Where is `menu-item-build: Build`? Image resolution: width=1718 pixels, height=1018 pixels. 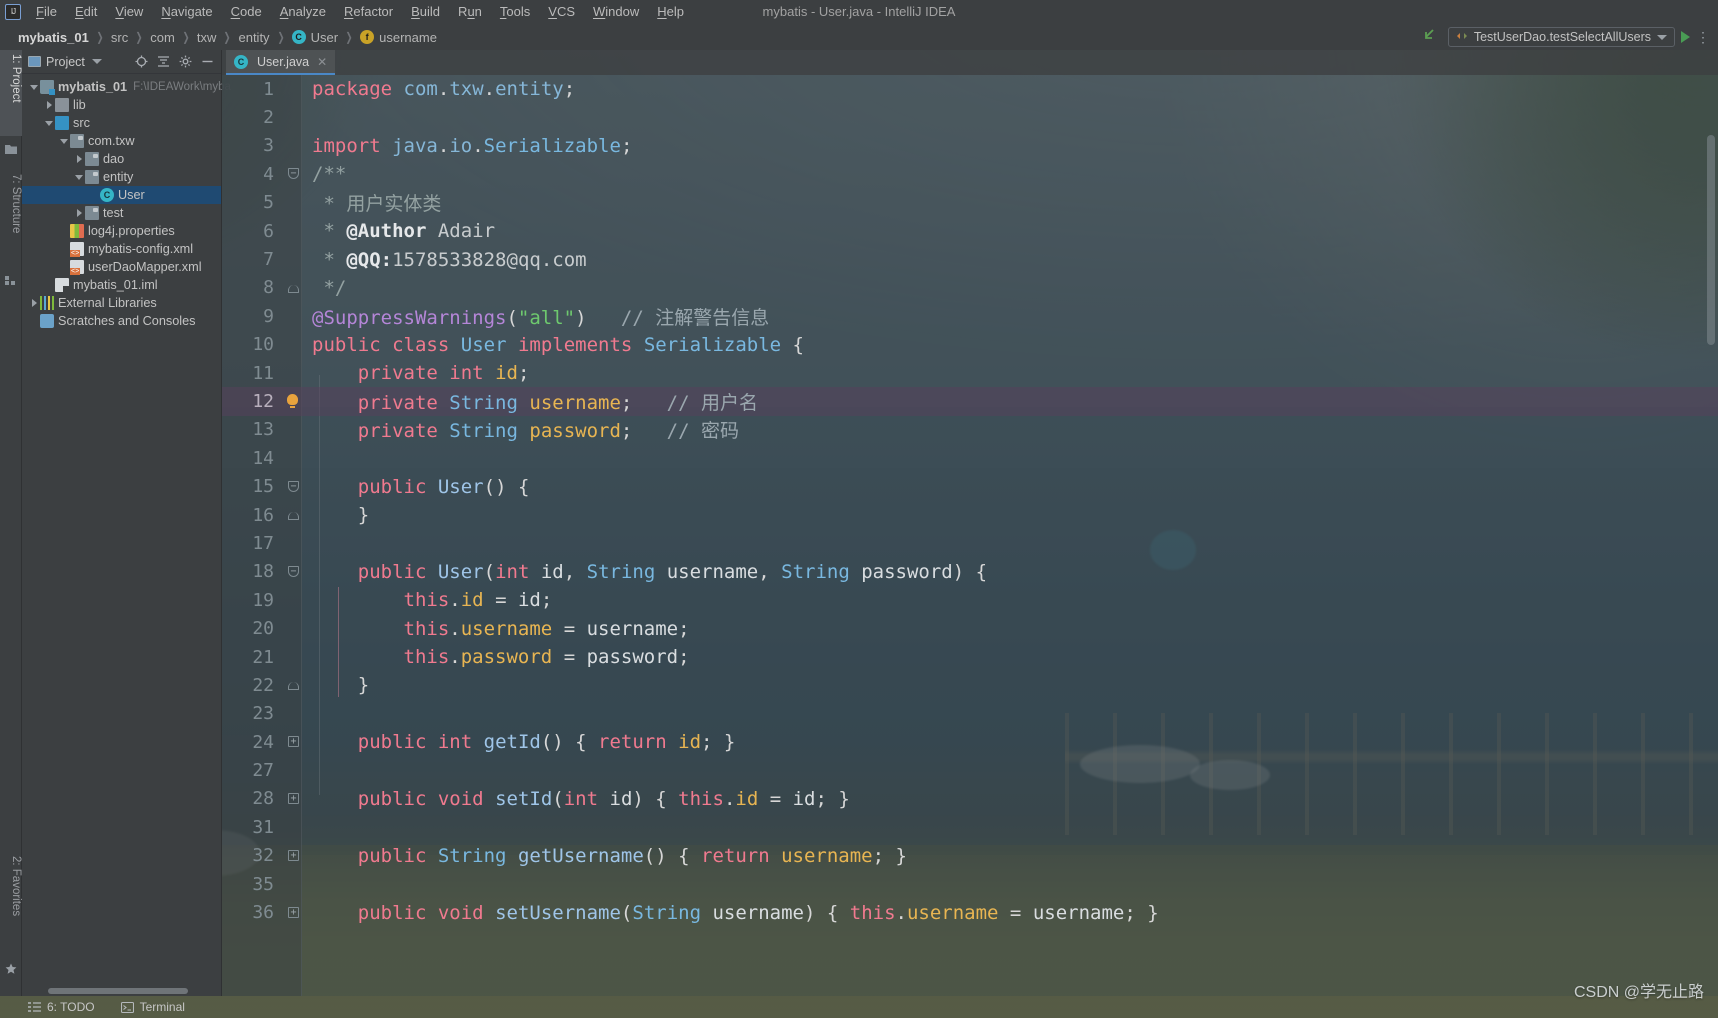 menu-item-build: Build is located at coordinates (425, 12).